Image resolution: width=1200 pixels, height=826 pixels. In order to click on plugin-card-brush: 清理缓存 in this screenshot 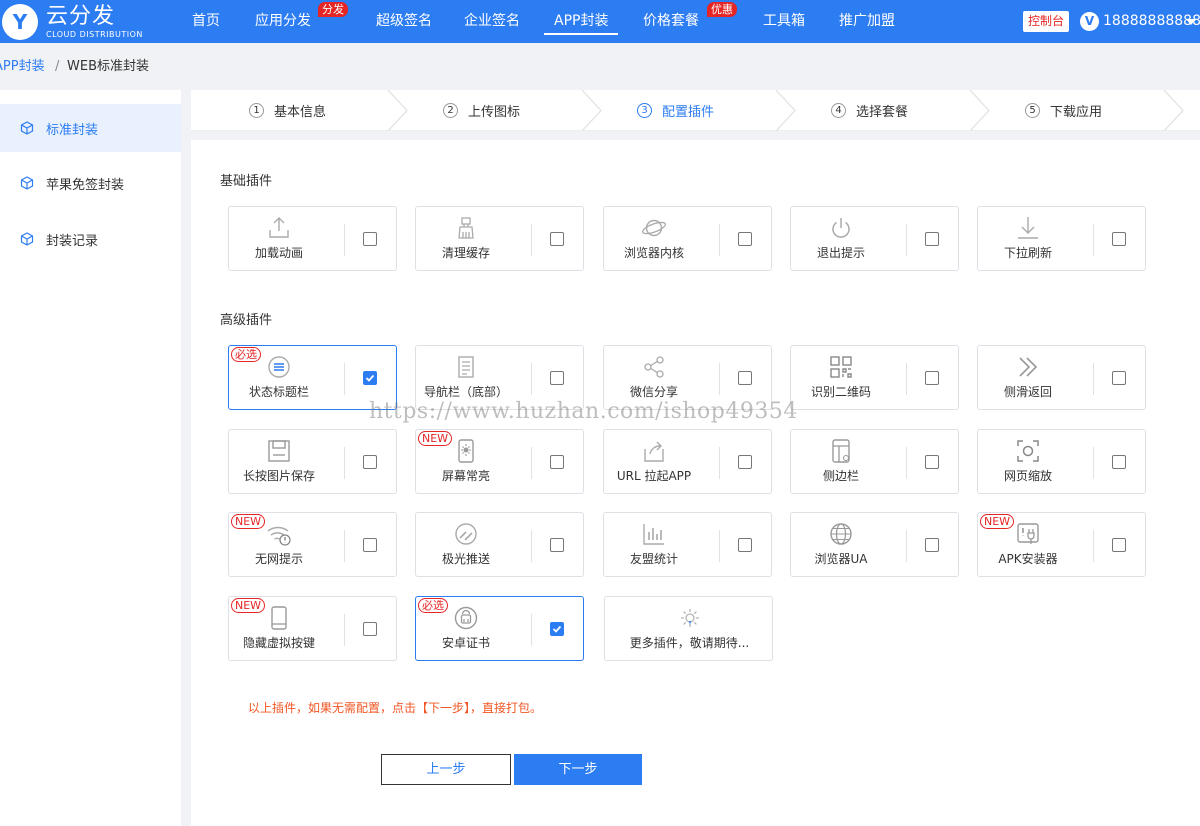, I will do `click(499, 238)`.